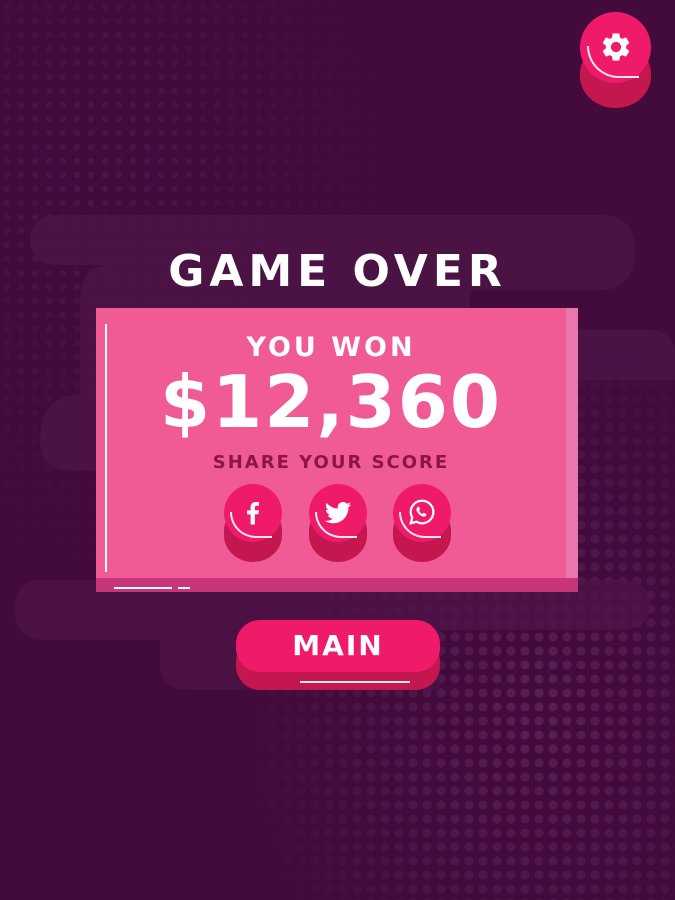  I want to click on whatsapp-share-button, so click(422, 523).